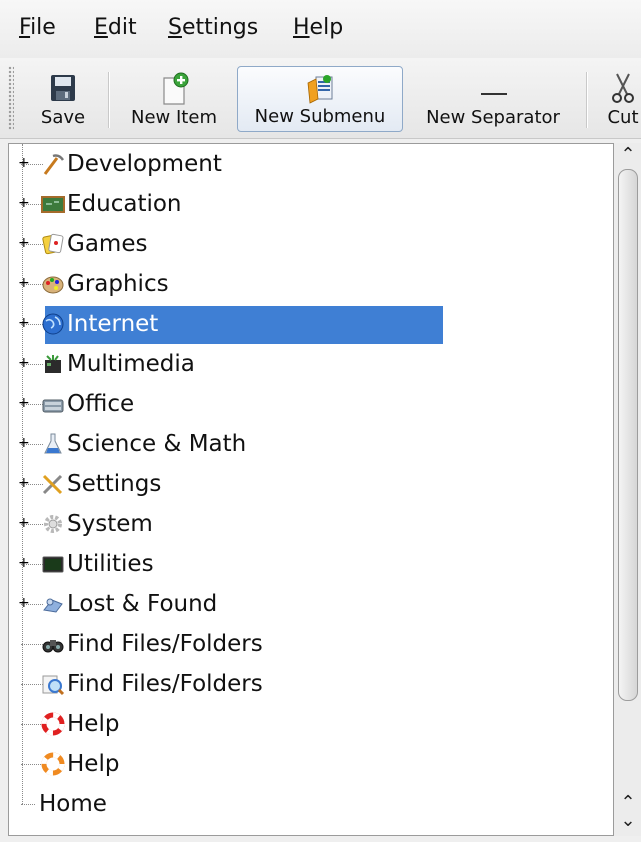  What do you see at coordinates (53, 406) in the screenshot?
I see `office-icon` at bounding box center [53, 406].